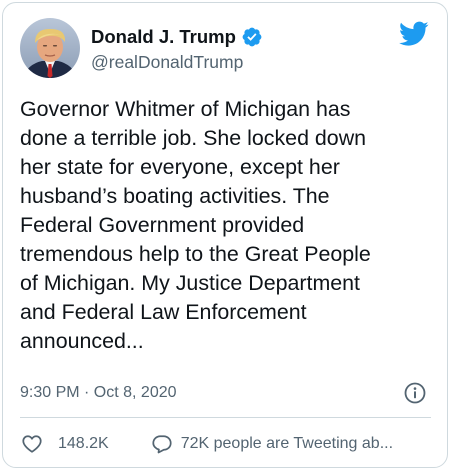 The height and width of the screenshot is (474, 453). I want to click on divider, so click(225, 417).